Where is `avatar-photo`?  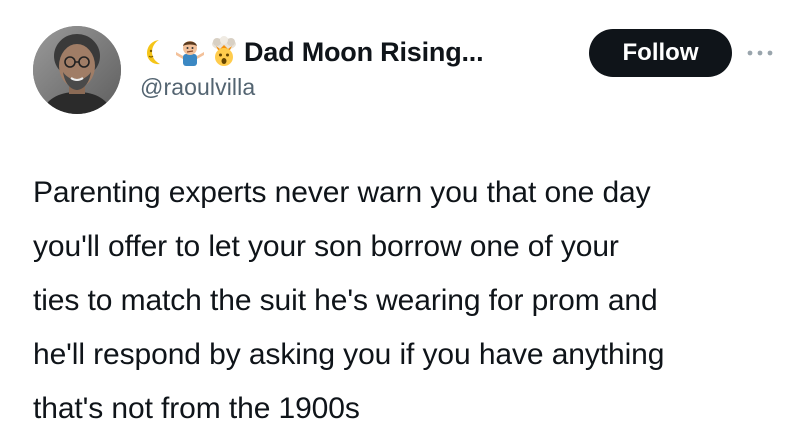 avatar-photo is located at coordinates (77, 70).